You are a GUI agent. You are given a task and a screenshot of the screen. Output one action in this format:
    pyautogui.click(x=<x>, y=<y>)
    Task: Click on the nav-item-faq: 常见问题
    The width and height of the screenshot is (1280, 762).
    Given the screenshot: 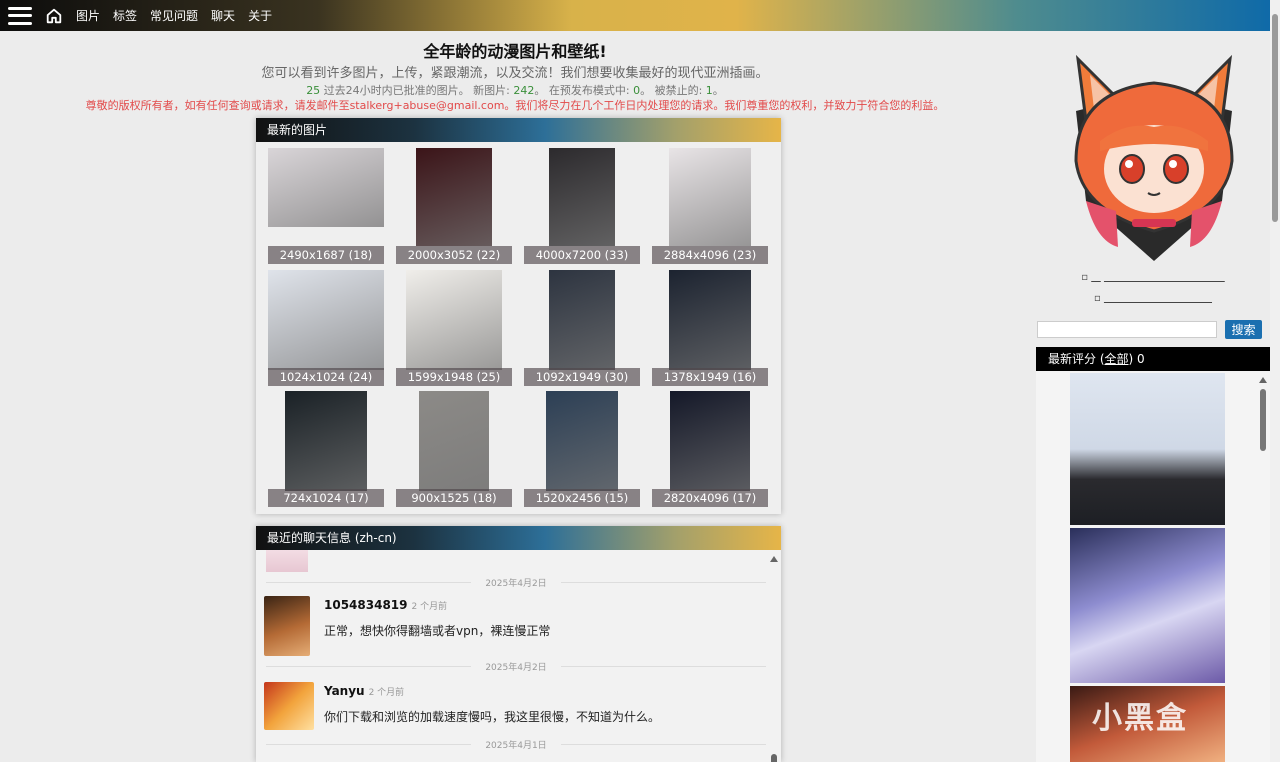 What is the action you would take?
    pyautogui.click(x=174, y=15)
    